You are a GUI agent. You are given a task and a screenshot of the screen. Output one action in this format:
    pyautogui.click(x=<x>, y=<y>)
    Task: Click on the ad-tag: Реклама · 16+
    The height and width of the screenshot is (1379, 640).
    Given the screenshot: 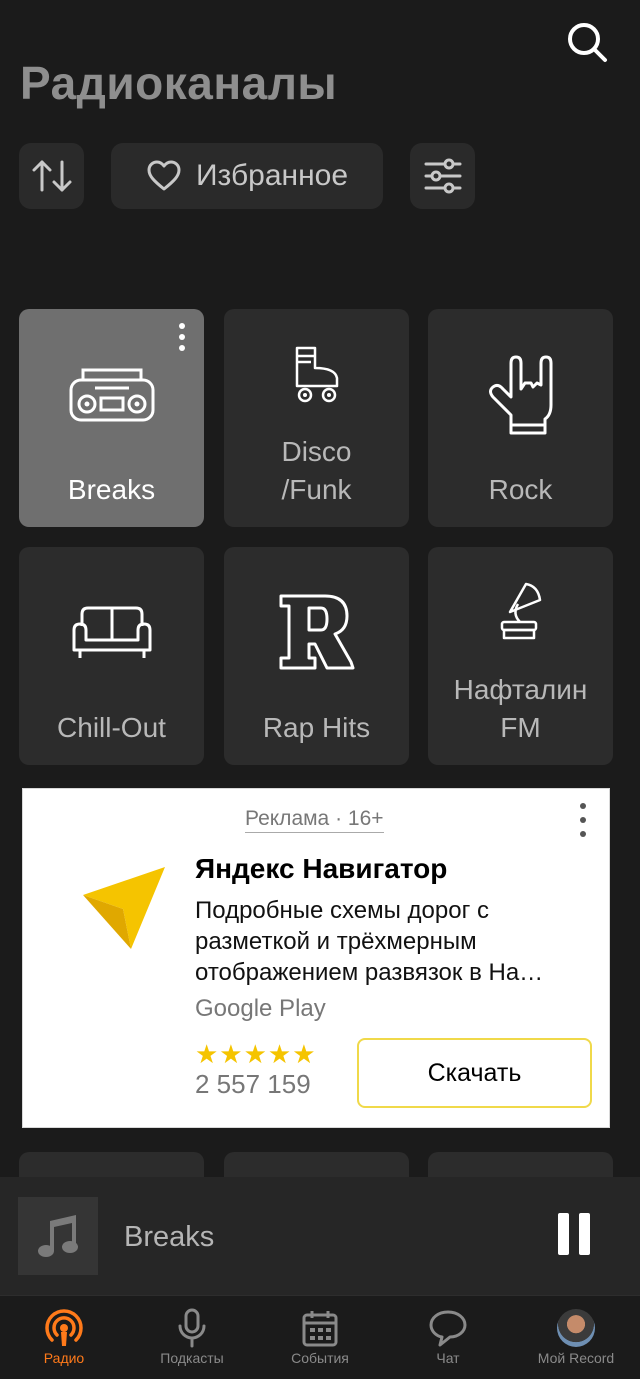 What is the action you would take?
    pyautogui.click(x=314, y=820)
    